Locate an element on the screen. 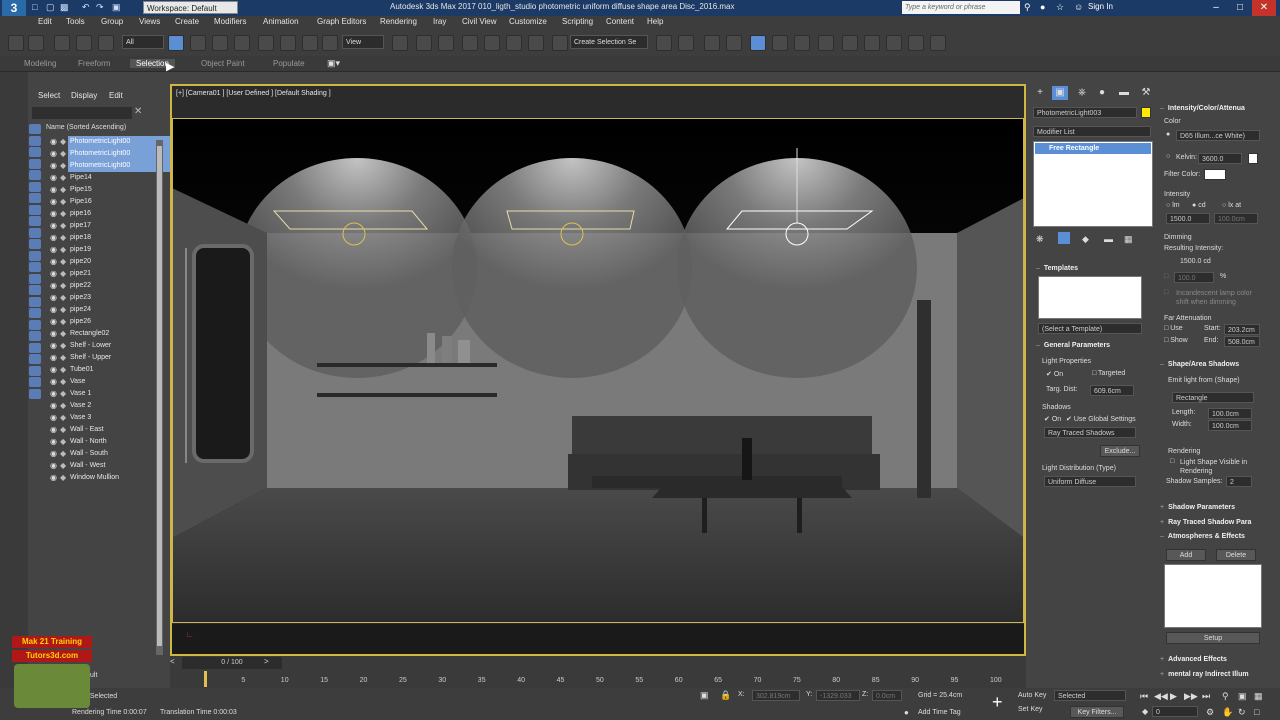 The height and width of the screenshot is (720, 1280). favorites-icon: ☆ is located at coordinates (1060, 7).